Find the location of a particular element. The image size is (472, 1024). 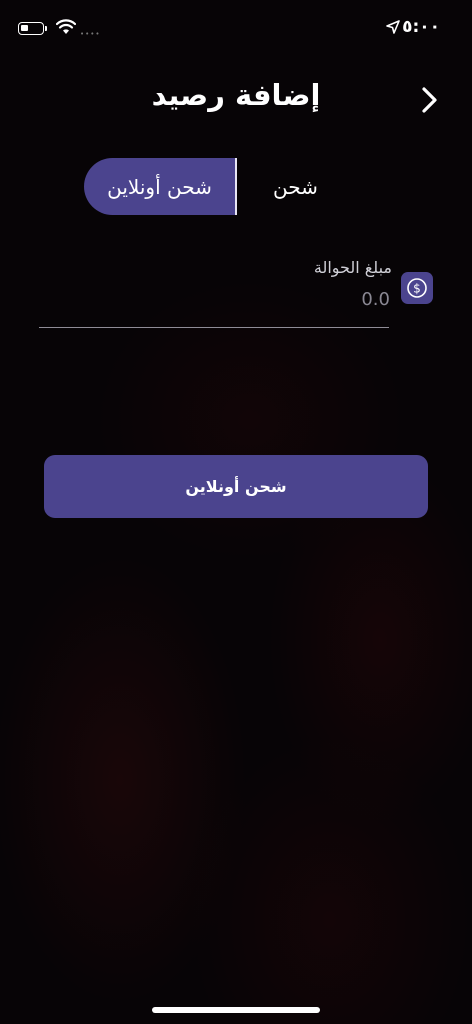

back-button is located at coordinates (429, 100).